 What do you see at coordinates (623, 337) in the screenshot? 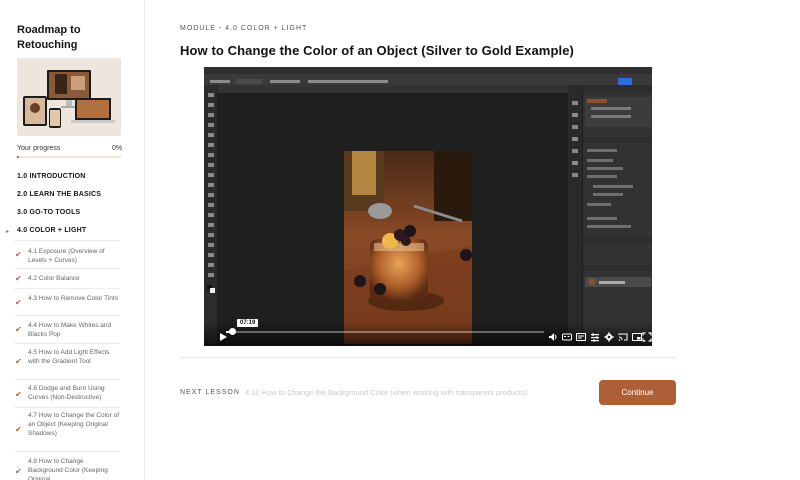
I see `cast-icon` at bounding box center [623, 337].